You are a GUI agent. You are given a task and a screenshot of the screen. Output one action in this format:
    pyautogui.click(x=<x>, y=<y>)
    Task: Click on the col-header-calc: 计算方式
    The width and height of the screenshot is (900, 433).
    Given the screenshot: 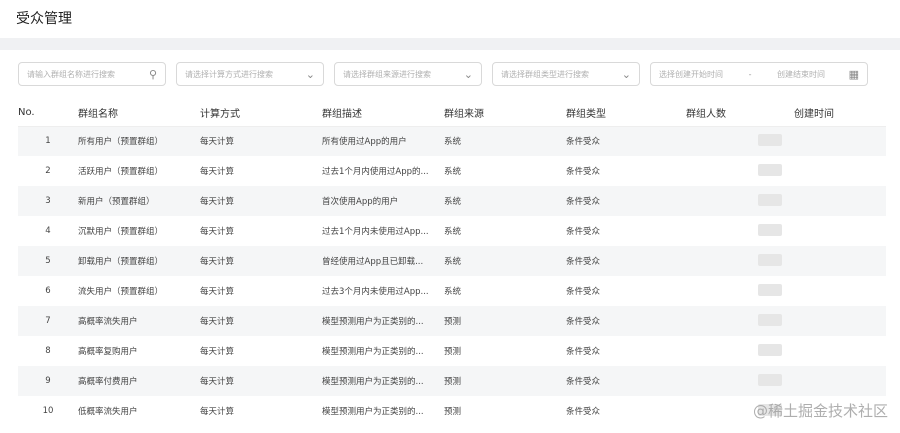 What is the action you would take?
    pyautogui.click(x=261, y=113)
    